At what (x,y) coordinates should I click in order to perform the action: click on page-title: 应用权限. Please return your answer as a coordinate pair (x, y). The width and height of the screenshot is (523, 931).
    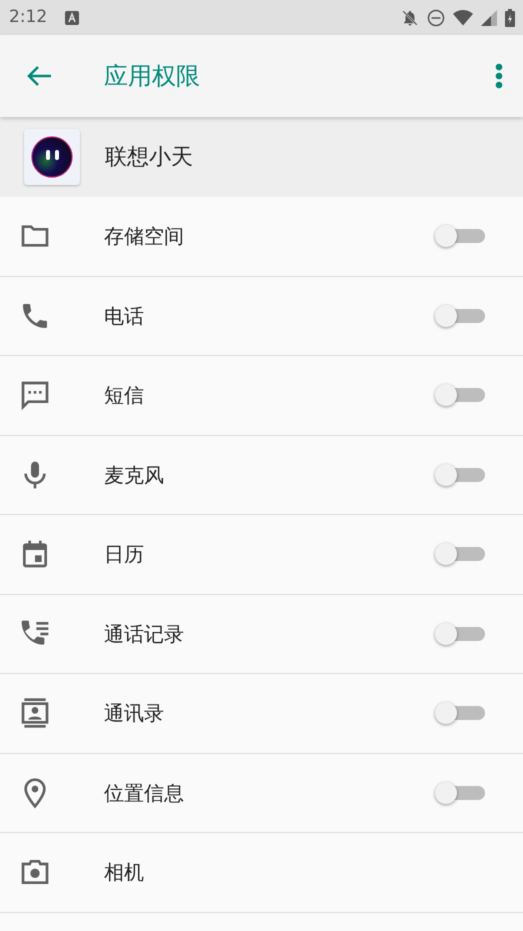
    Looking at the image, I should click on (152, 76).